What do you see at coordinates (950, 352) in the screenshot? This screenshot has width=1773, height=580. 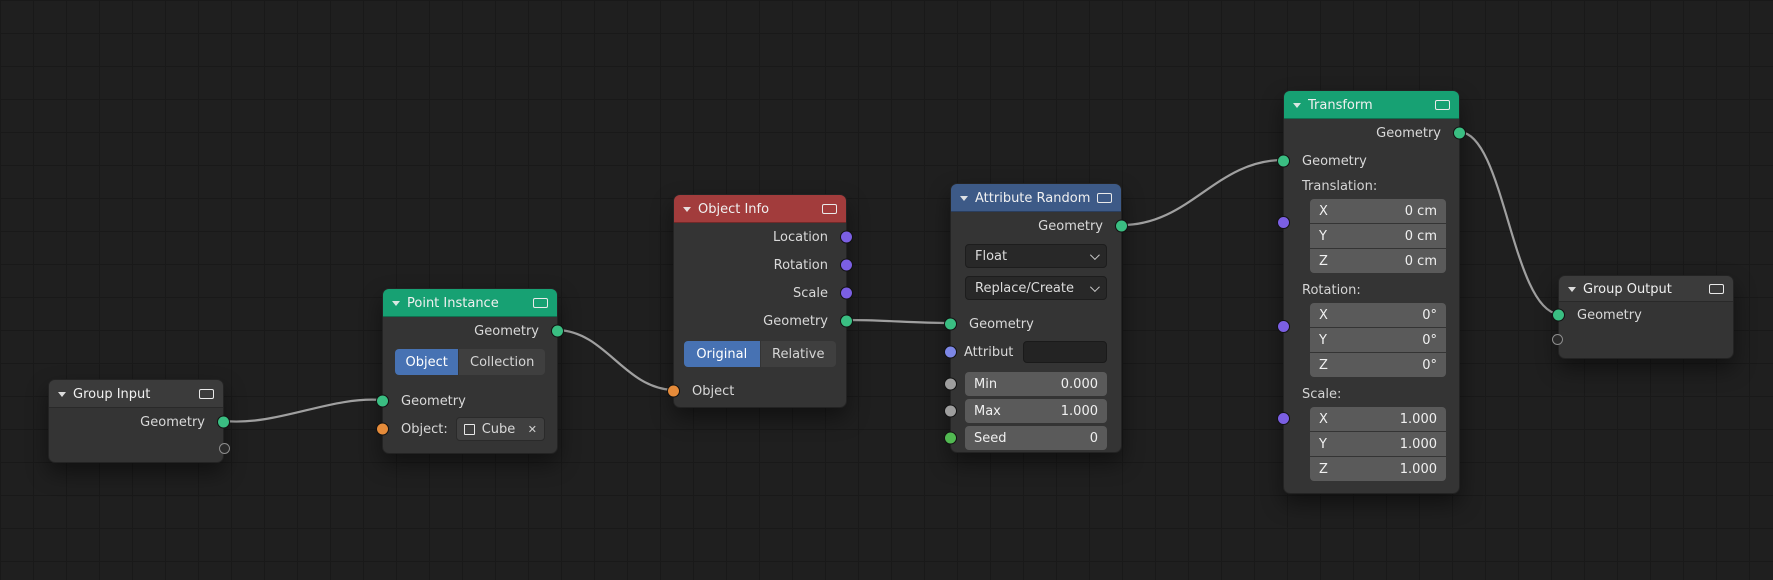 I see `socket-attribute-input` at bounding box center [950, 352].